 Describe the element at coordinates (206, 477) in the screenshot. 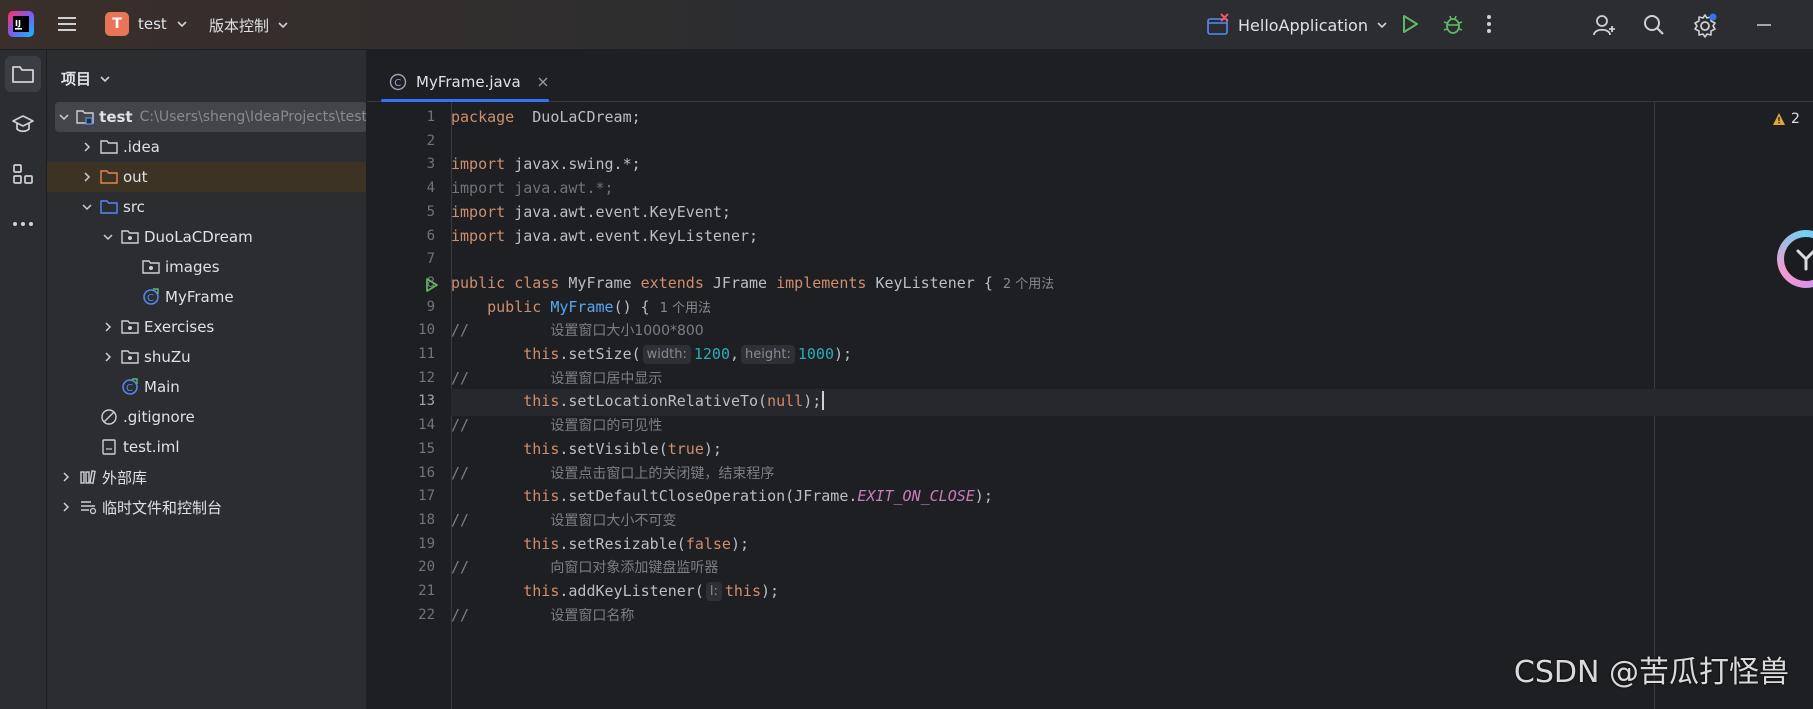

I see `tree-item-: 外部库` at that location.